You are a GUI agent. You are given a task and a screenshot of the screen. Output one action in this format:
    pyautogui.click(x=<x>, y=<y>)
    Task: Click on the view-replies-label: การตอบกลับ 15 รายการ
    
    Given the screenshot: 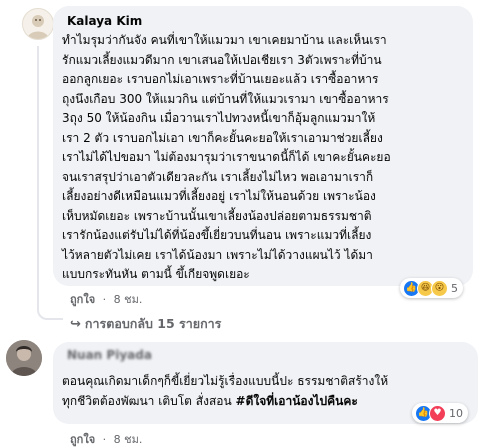 What is the action you would take?
    pyautogui.click(x=153, y=323)
    